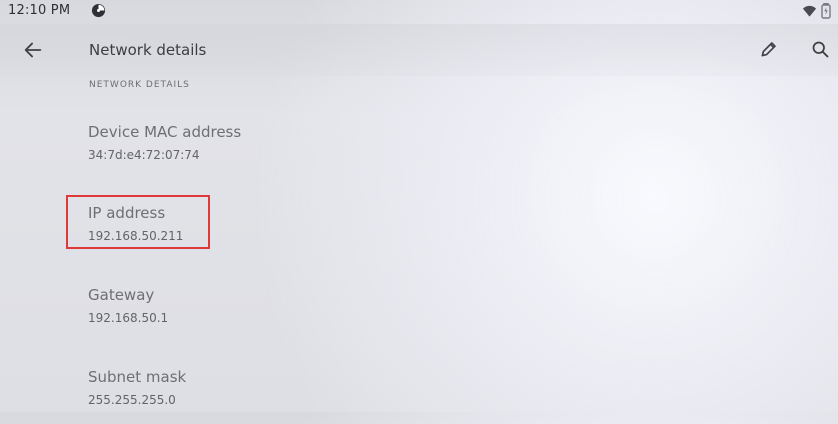  Describe the element at coordinates (826, 10) in the screenshot. I see `battery-icon` at that location.